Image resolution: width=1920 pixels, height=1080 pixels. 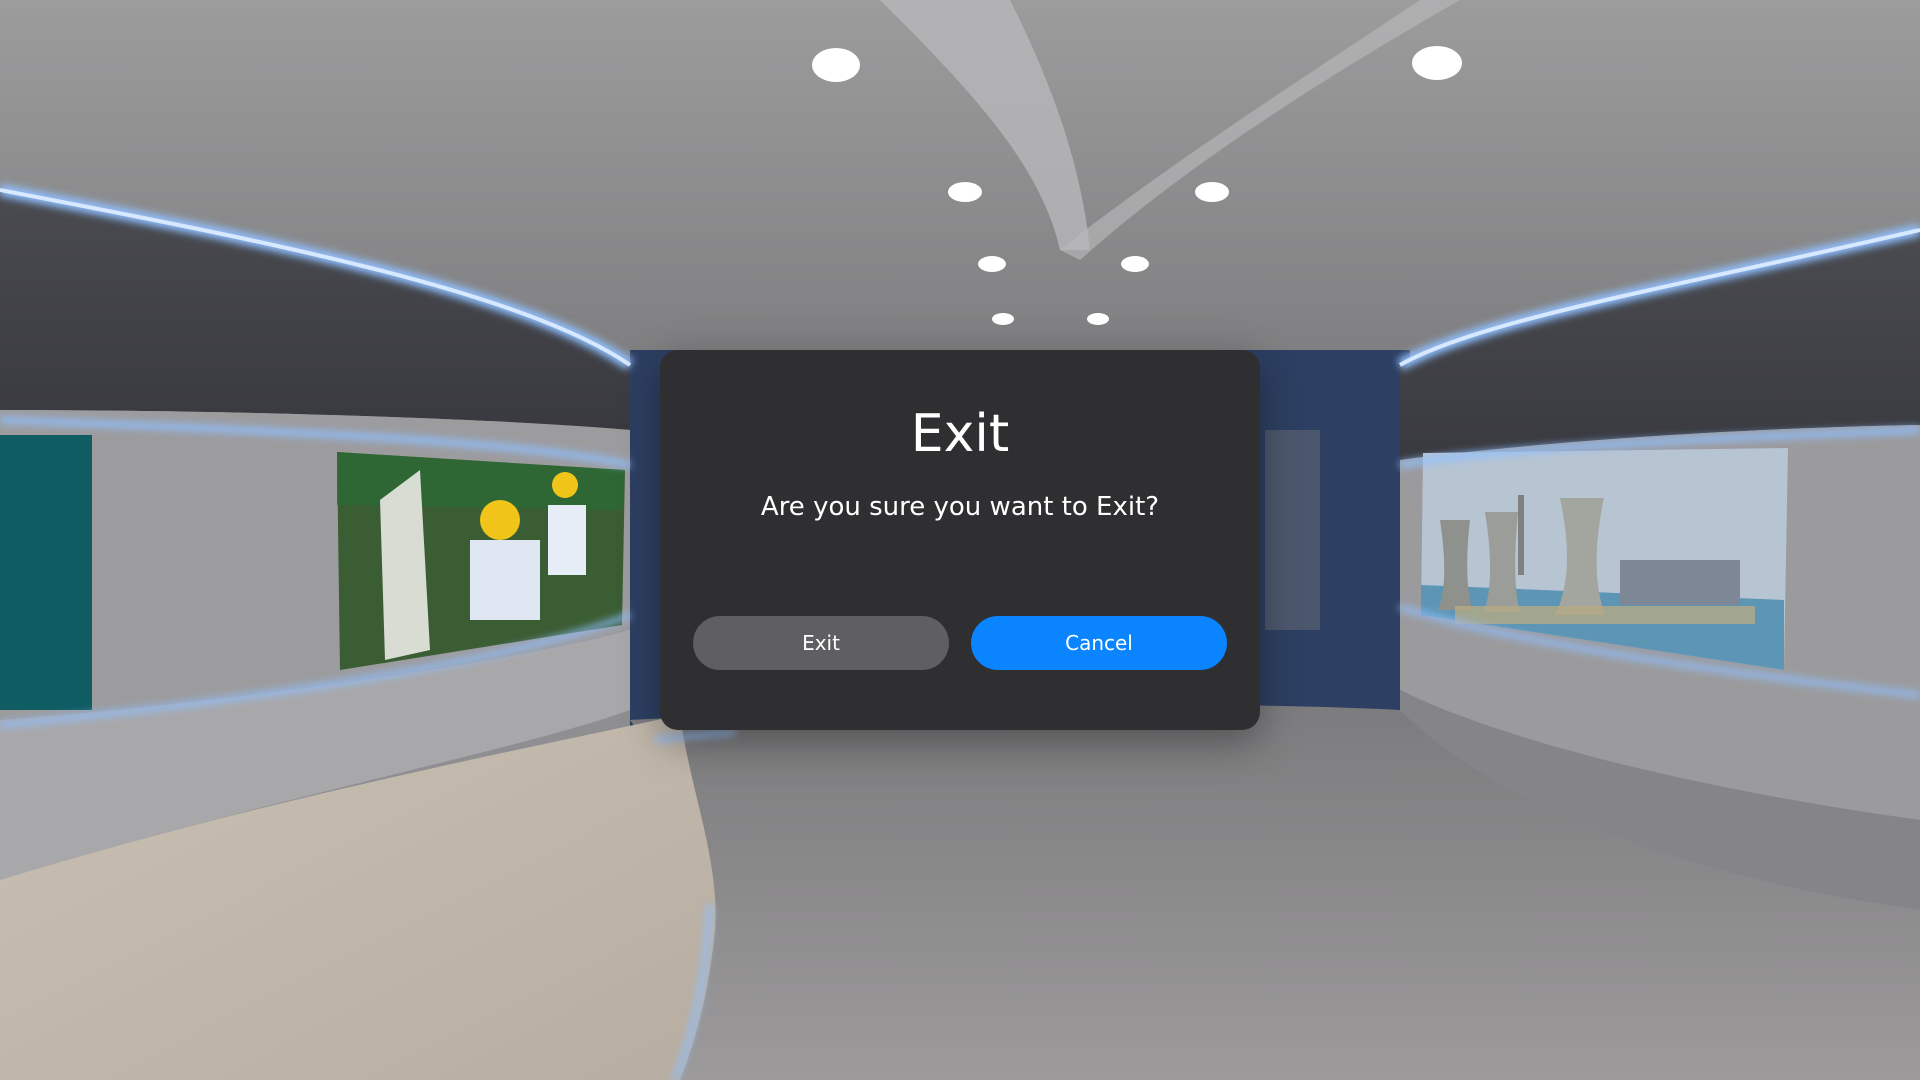 What do you see at coordinates (960, 507) in the screenshot?
I see `dialog-message: Are you sure you want to Exit?` at bounding box center [960, 507].